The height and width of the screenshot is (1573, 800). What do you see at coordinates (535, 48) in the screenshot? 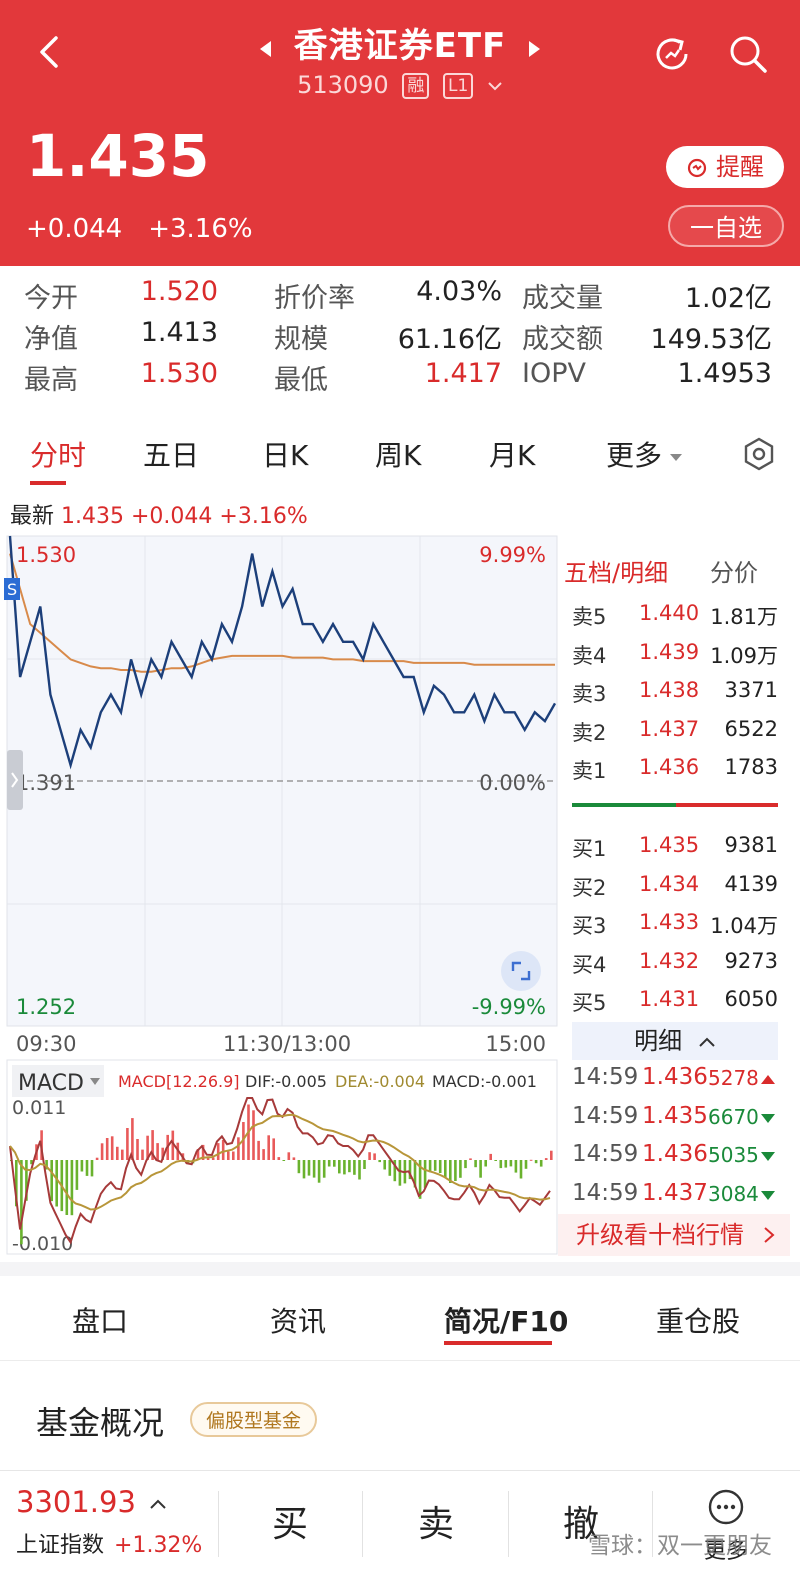
I see `next-stock-icon` at bounding box center [535, 48].